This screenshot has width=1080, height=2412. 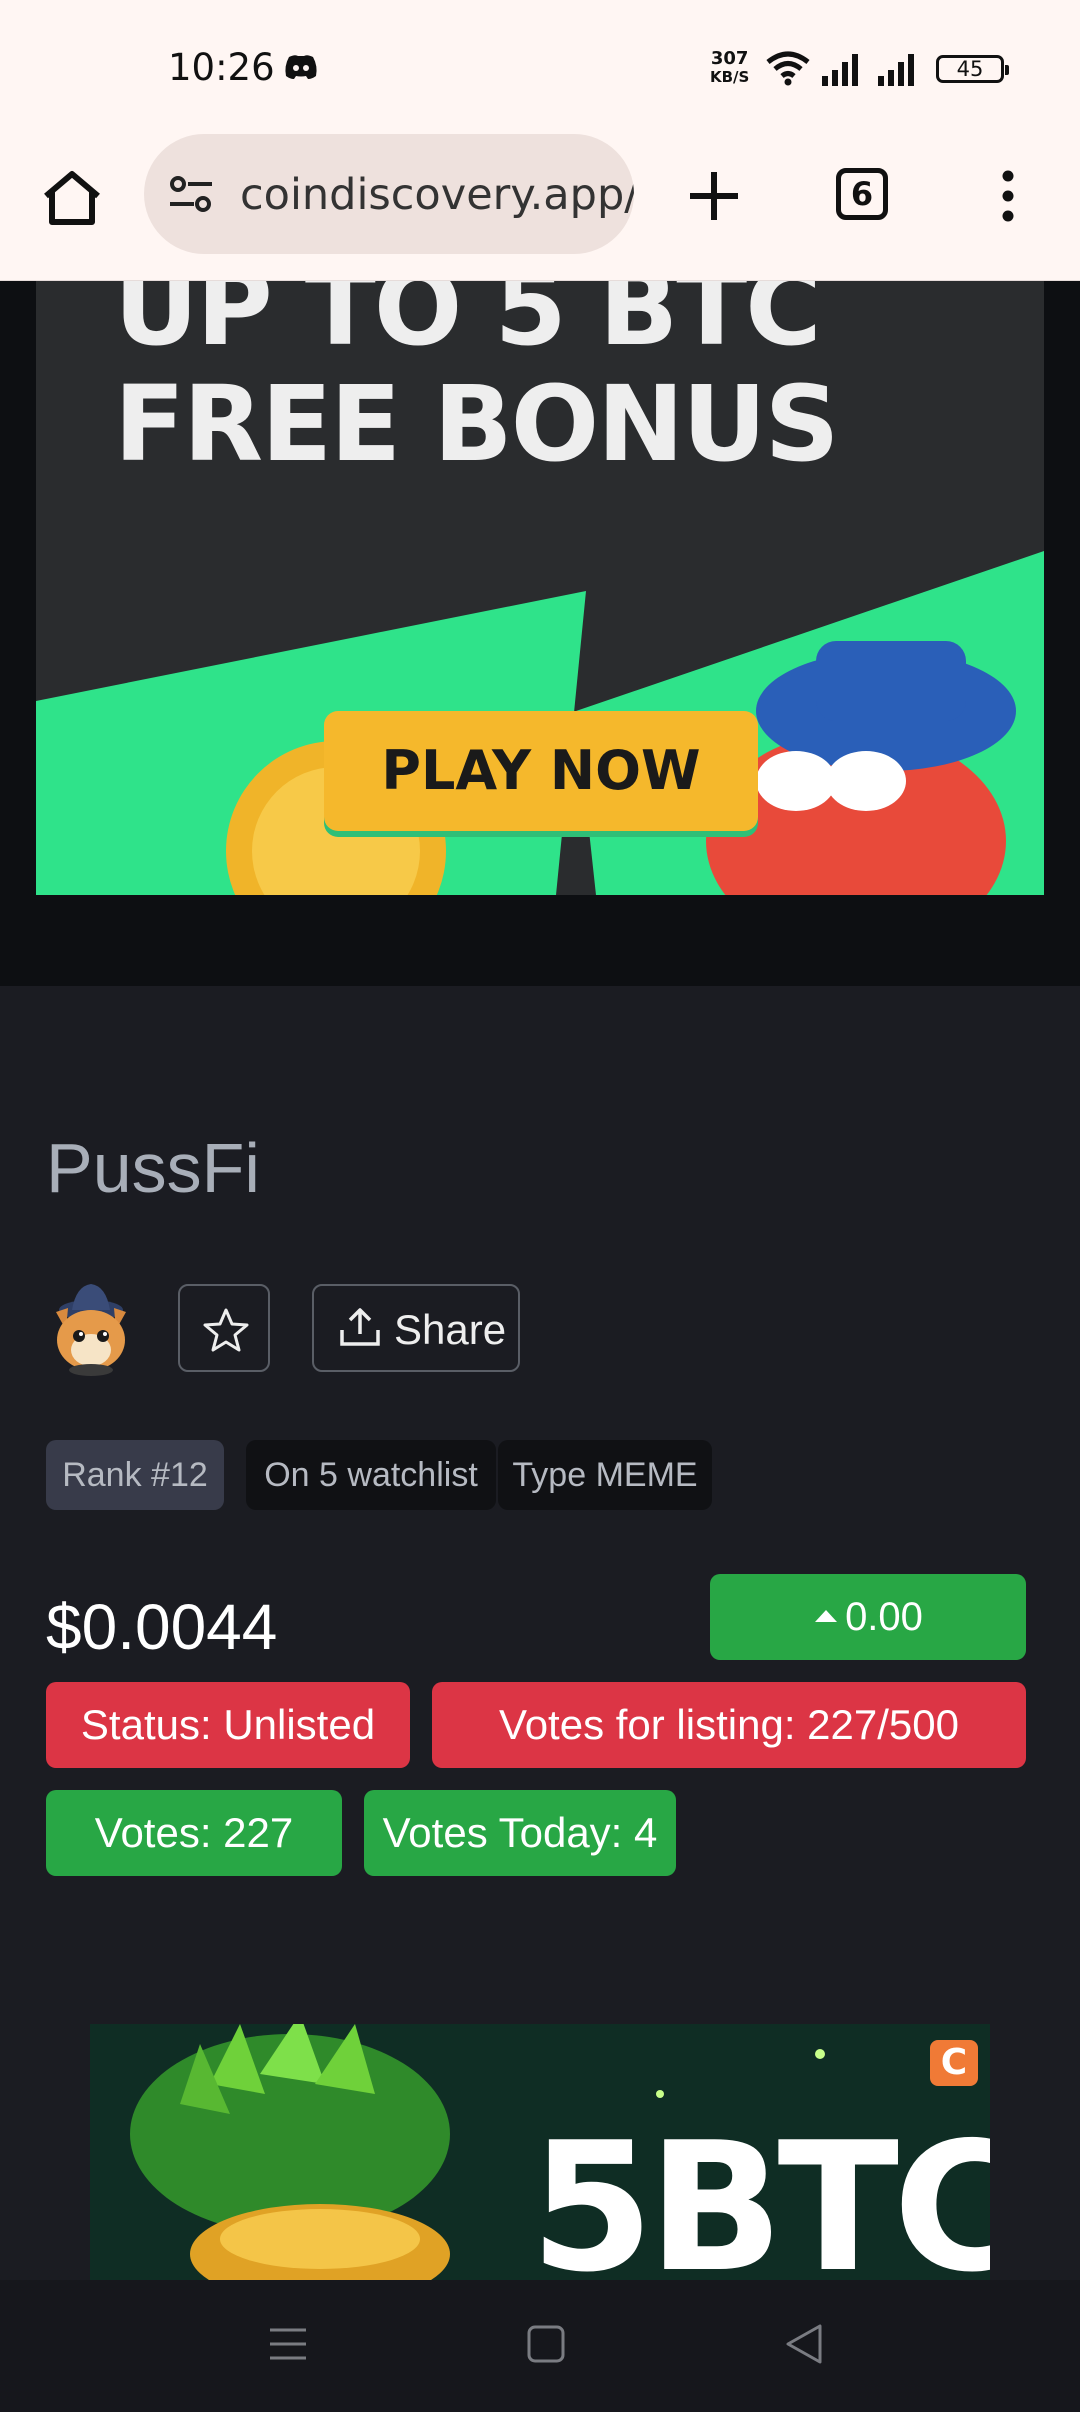 I want to click on site-settings-icon, so click(x=191, y=194).